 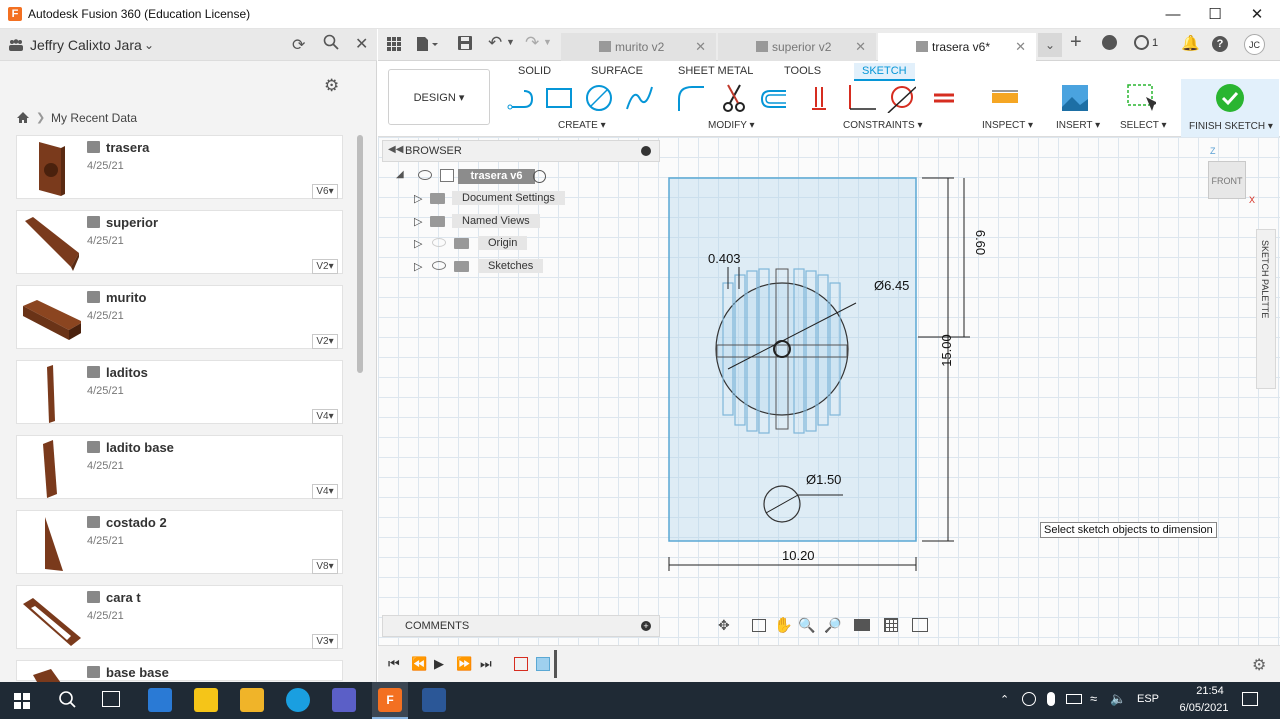 I want to click on close-window-button: ✕, so click(x=1257, y=14).